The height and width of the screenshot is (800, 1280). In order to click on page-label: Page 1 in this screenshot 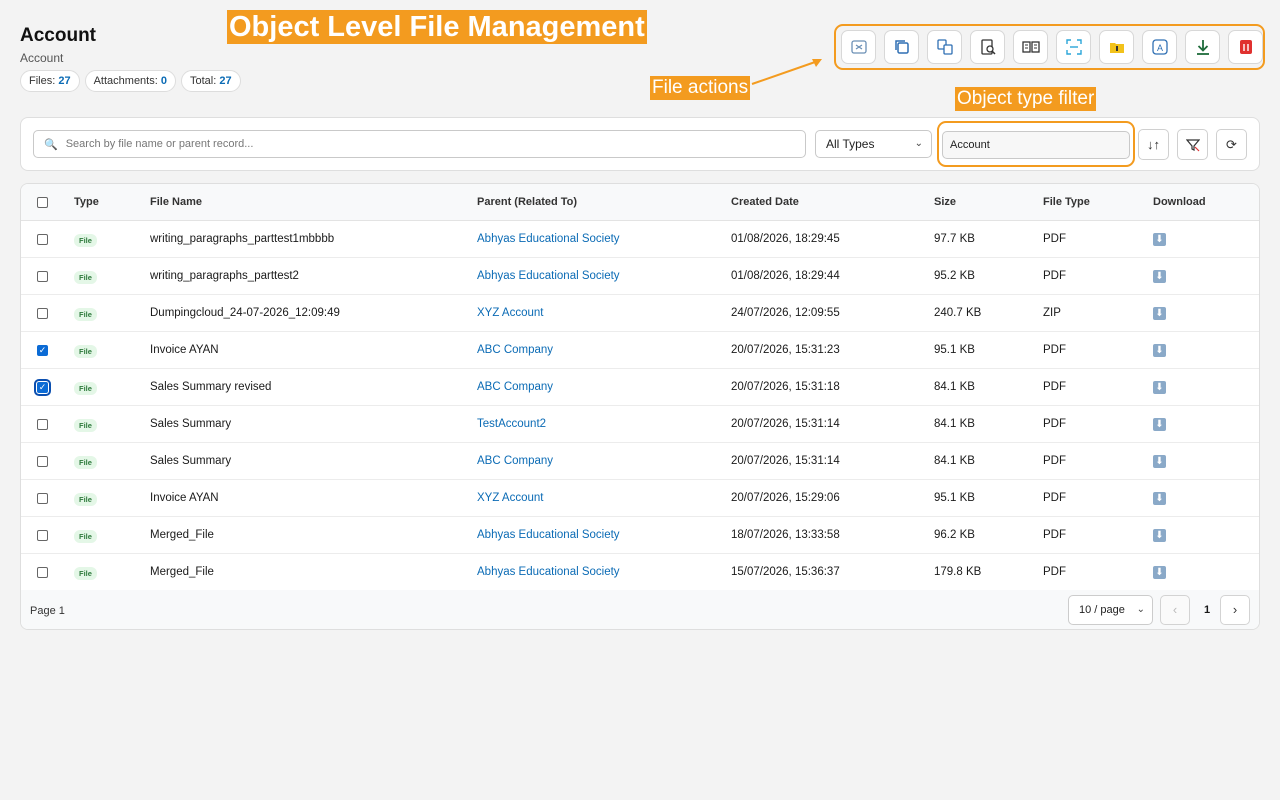, I will do `click(47, 610)`.